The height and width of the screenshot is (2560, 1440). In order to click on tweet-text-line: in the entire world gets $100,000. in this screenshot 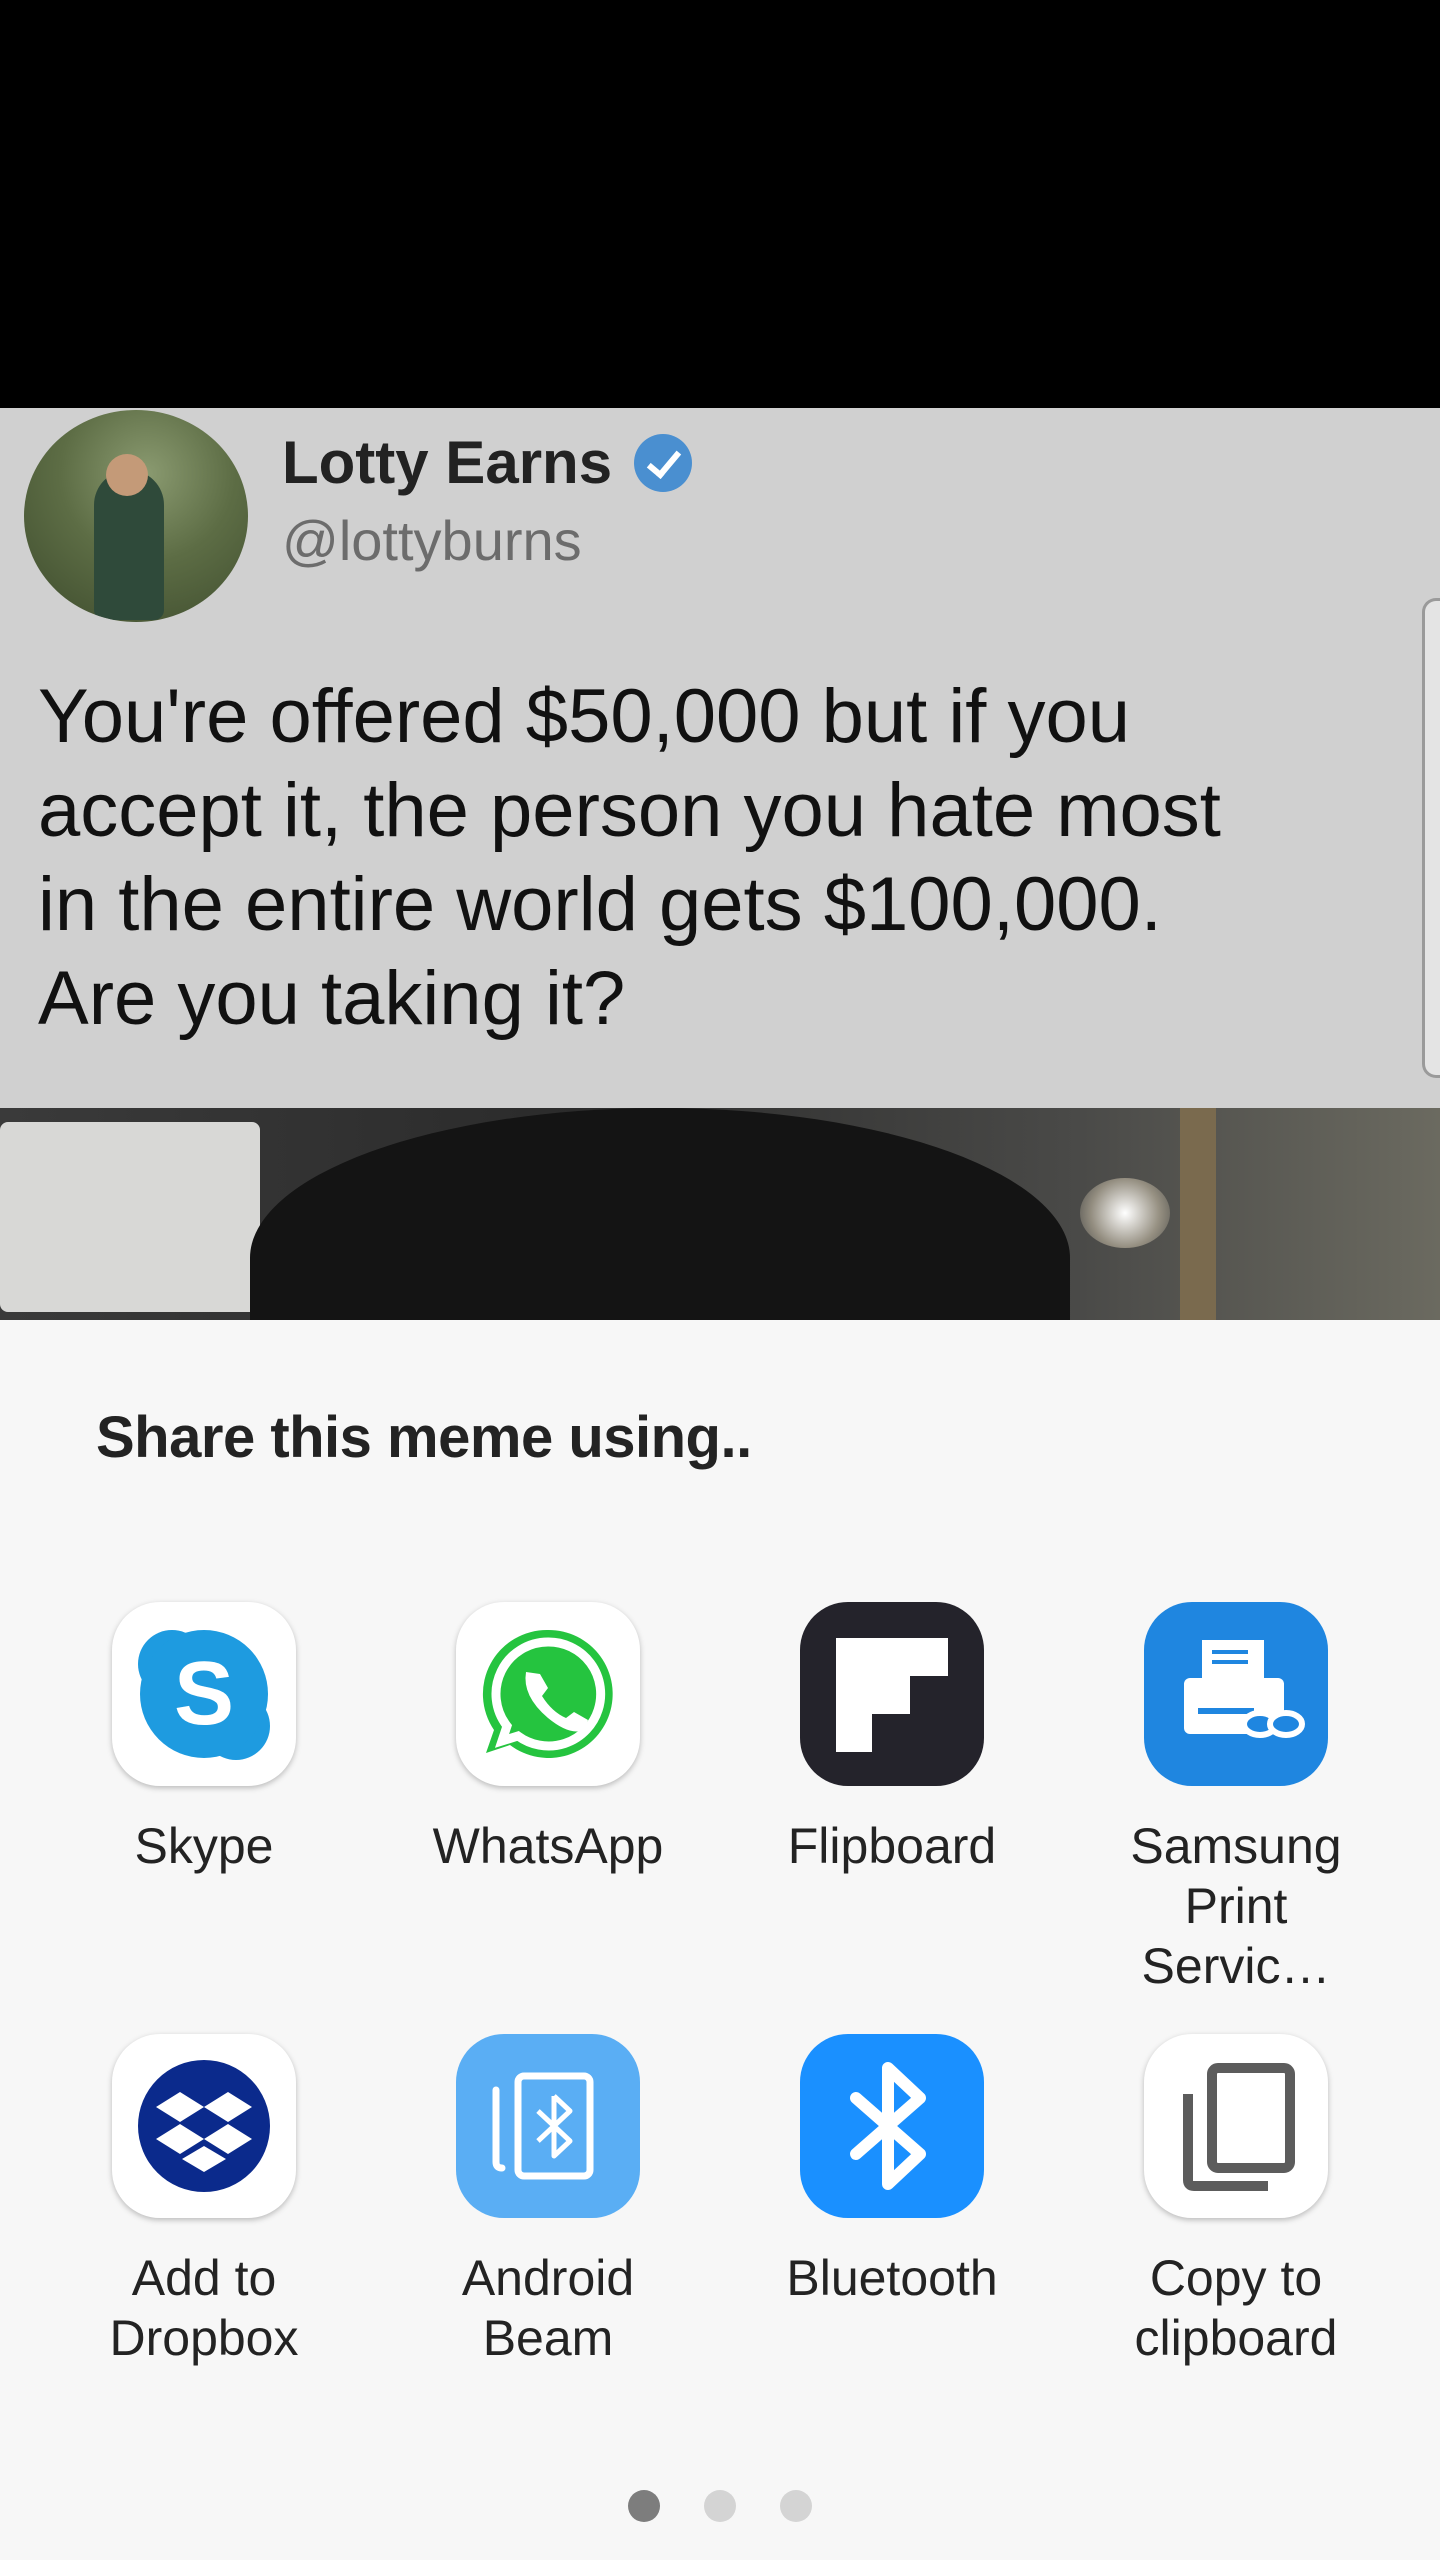, I will do `click(600, 904)`.